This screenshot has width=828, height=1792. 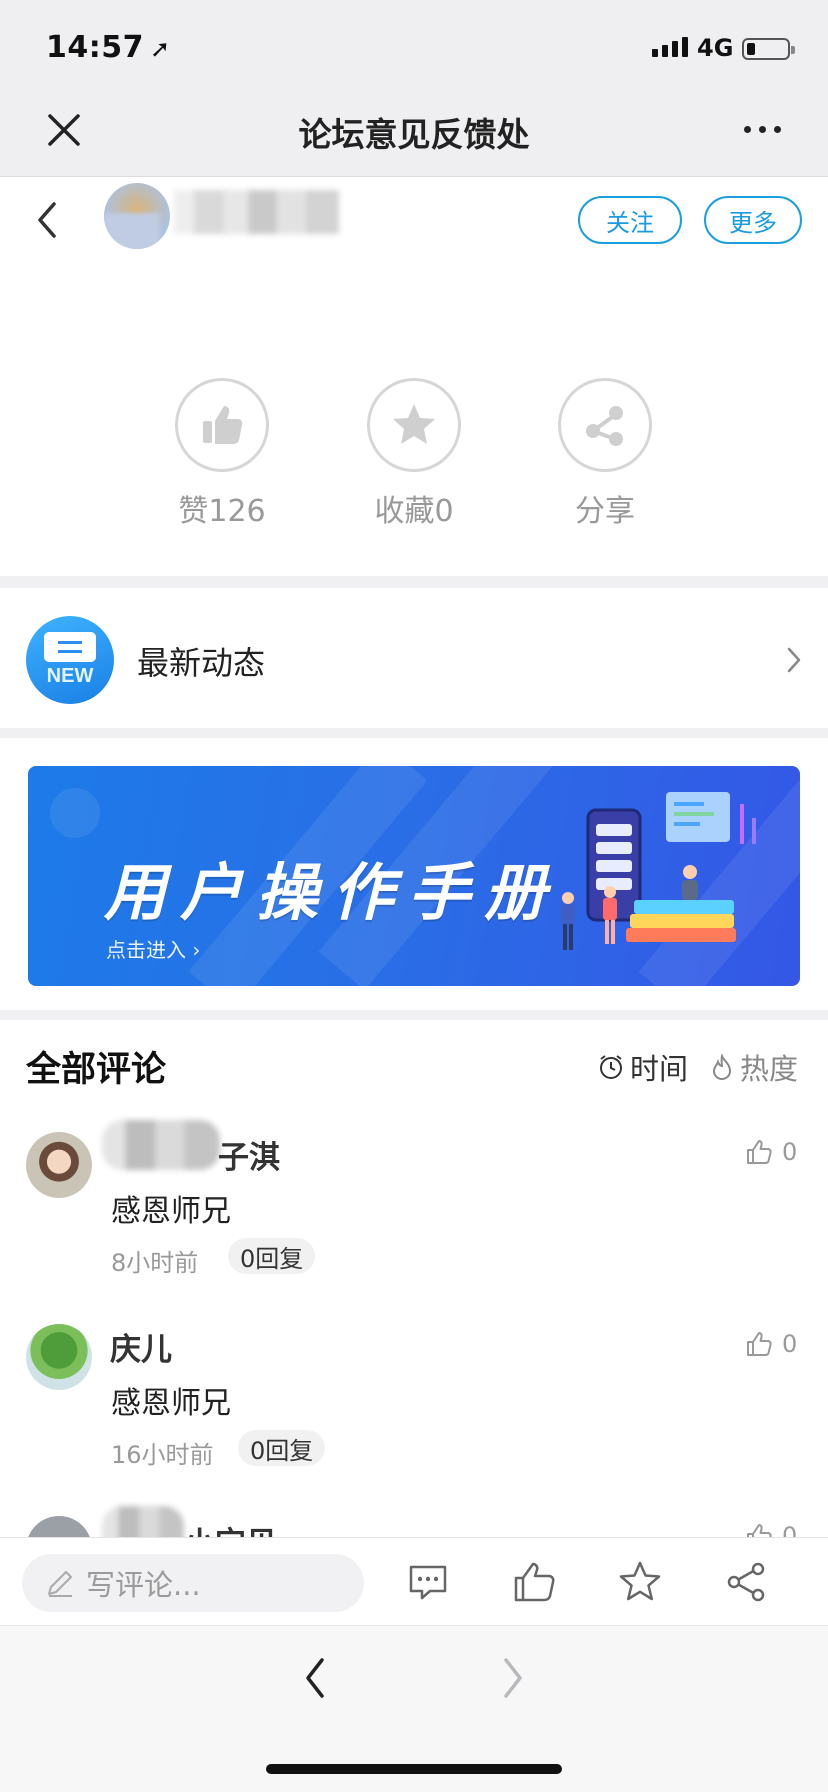 What do you see at coordinates (414, 511) in the screenshot?
I see `favorite-count: 收藏0` at bounding box center [414, 511].